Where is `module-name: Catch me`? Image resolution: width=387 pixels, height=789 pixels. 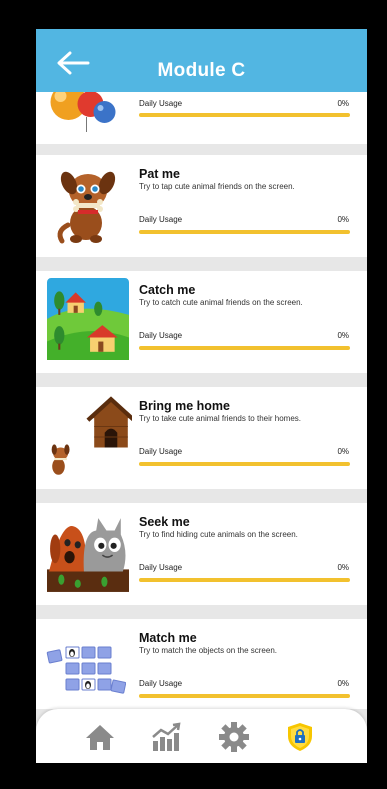
module-name: Catch me is located at coordinates (167, 290).